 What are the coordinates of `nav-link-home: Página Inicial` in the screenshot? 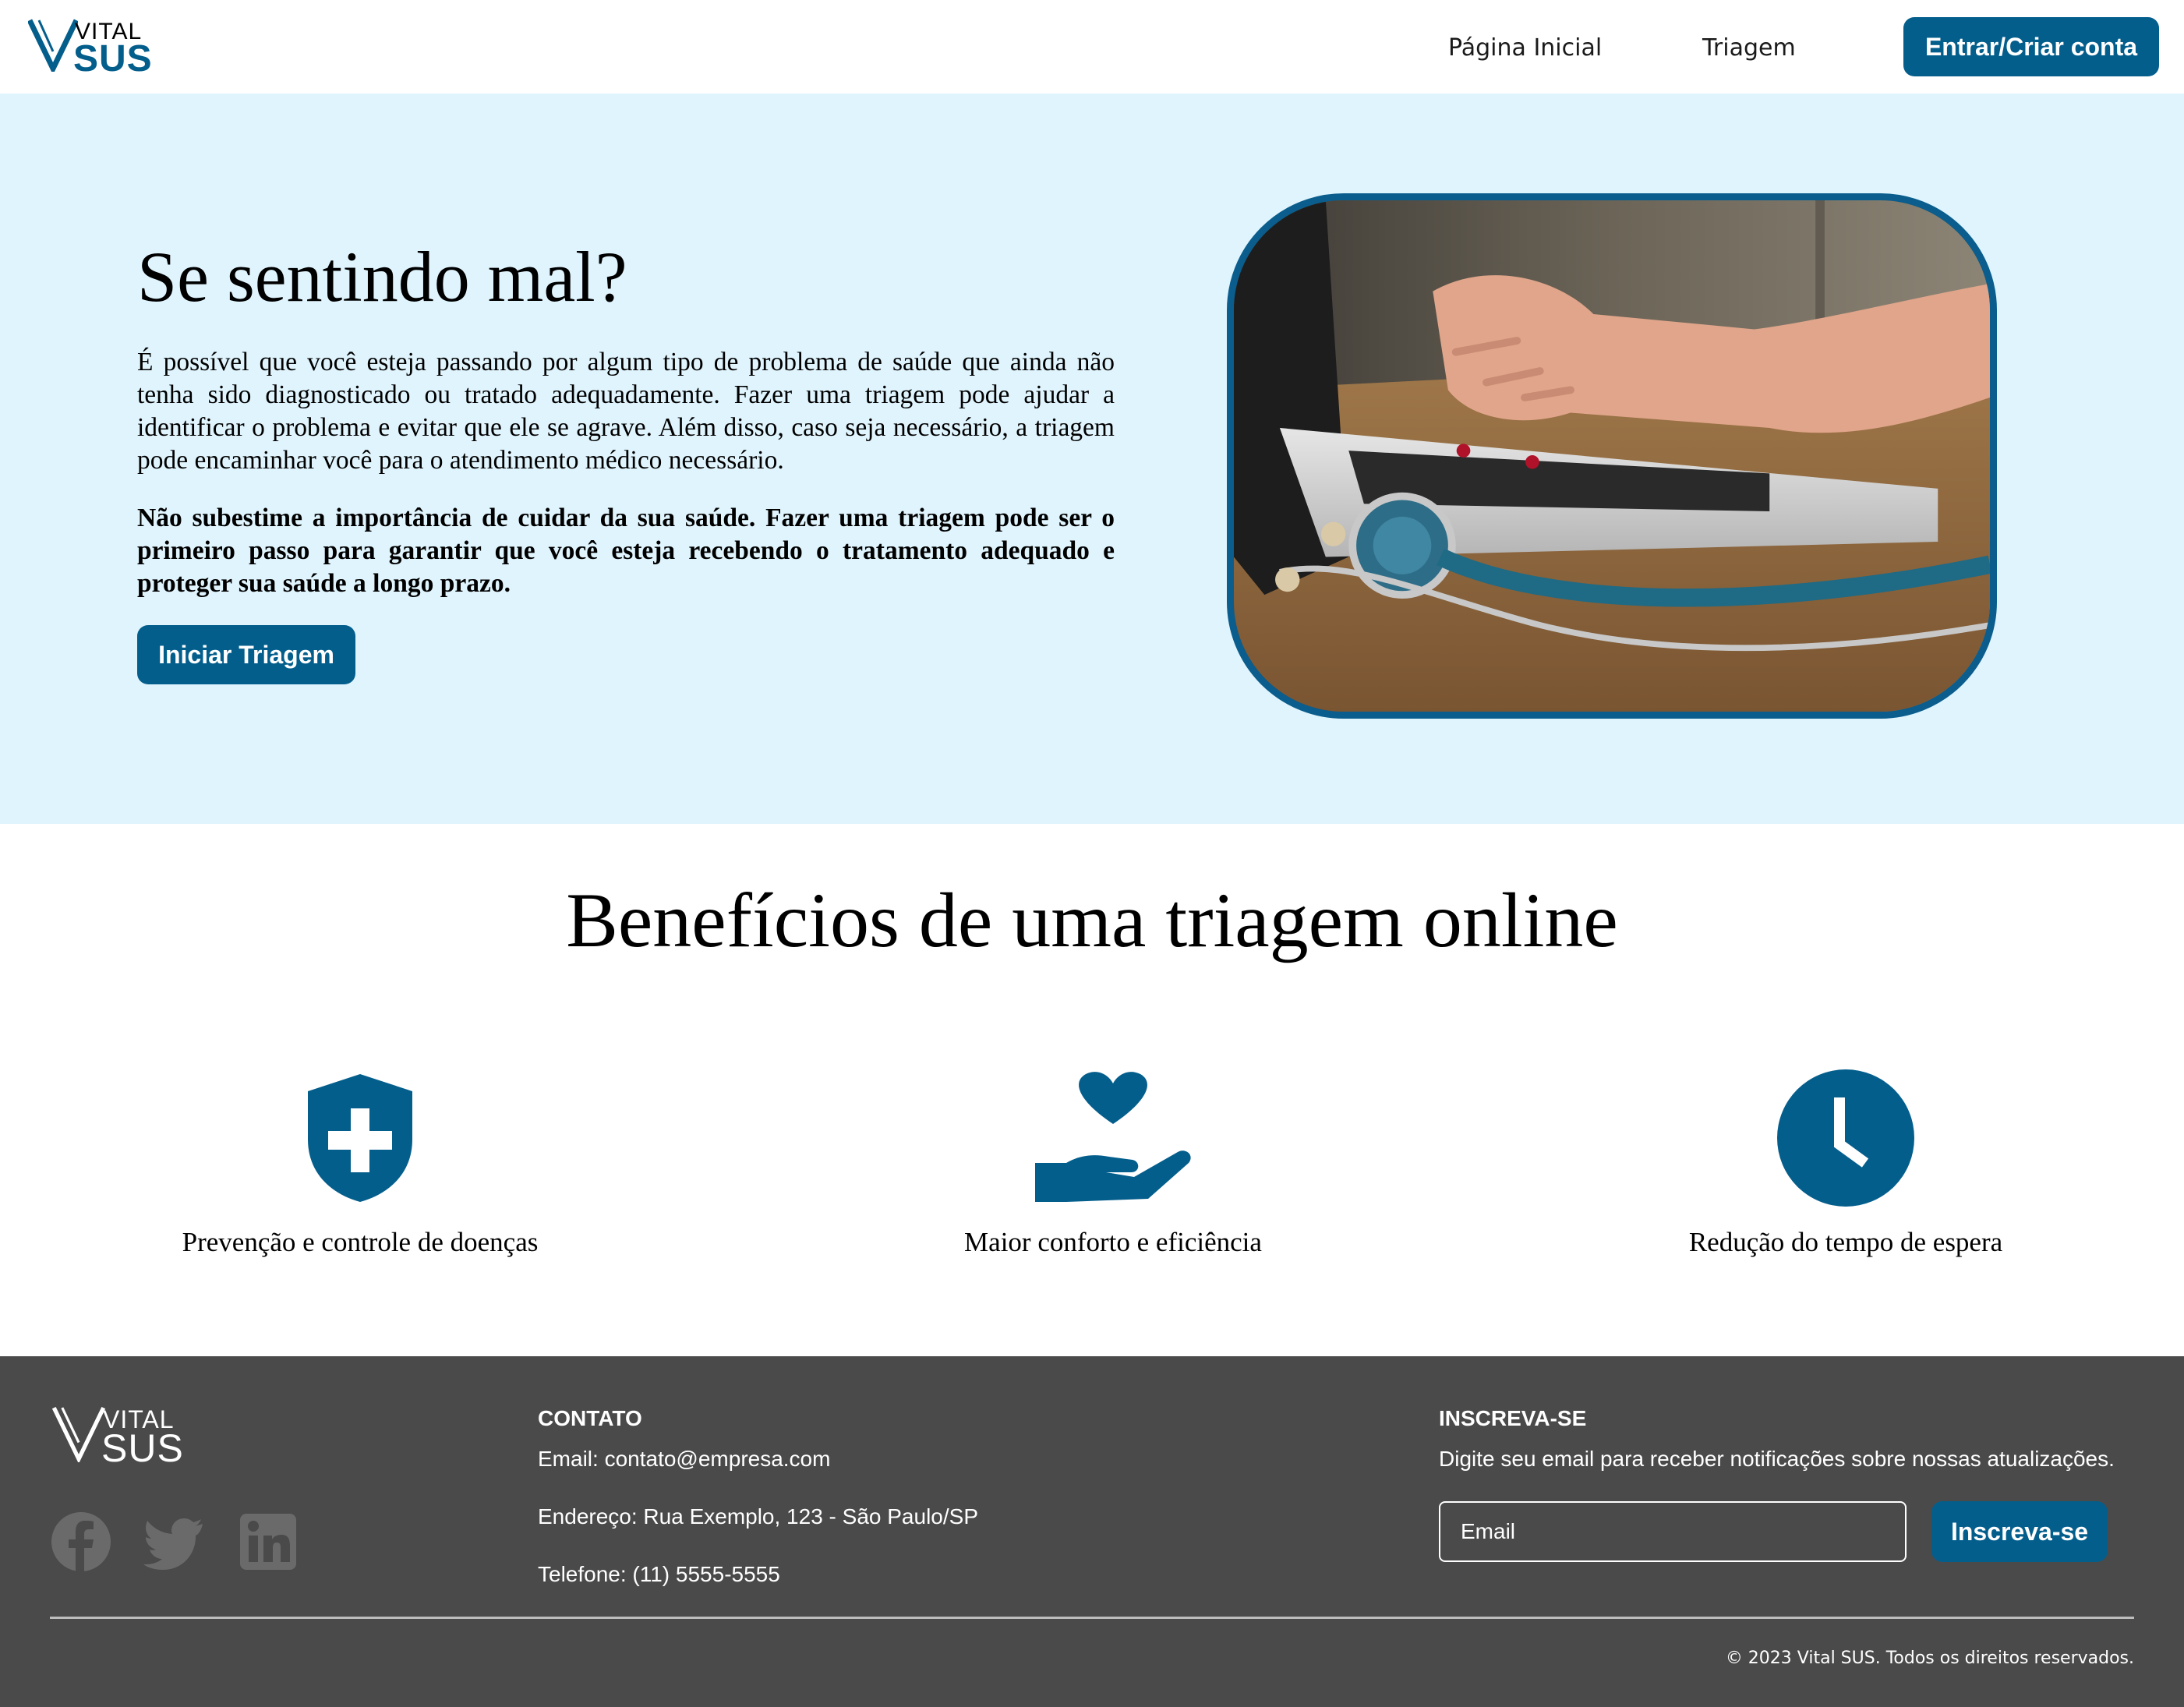 It's located at (1525, 48).